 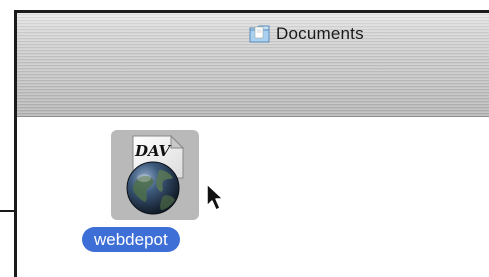 What do you see at coordinates (320, 33) in the screenshot?
I see `window-title-text: Documents` at bounding box center [320, 33].